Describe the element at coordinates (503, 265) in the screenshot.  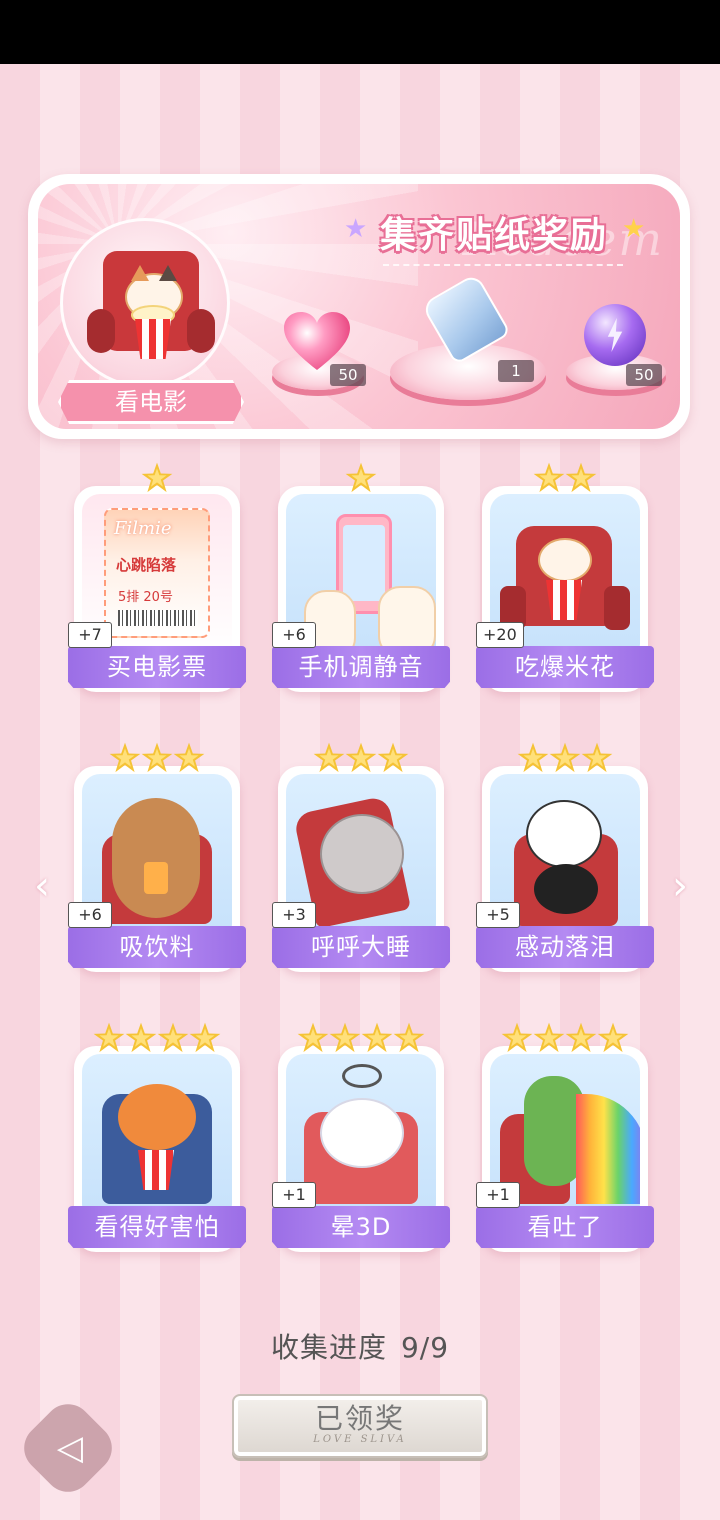
I see `title-dashed-line` at that location.